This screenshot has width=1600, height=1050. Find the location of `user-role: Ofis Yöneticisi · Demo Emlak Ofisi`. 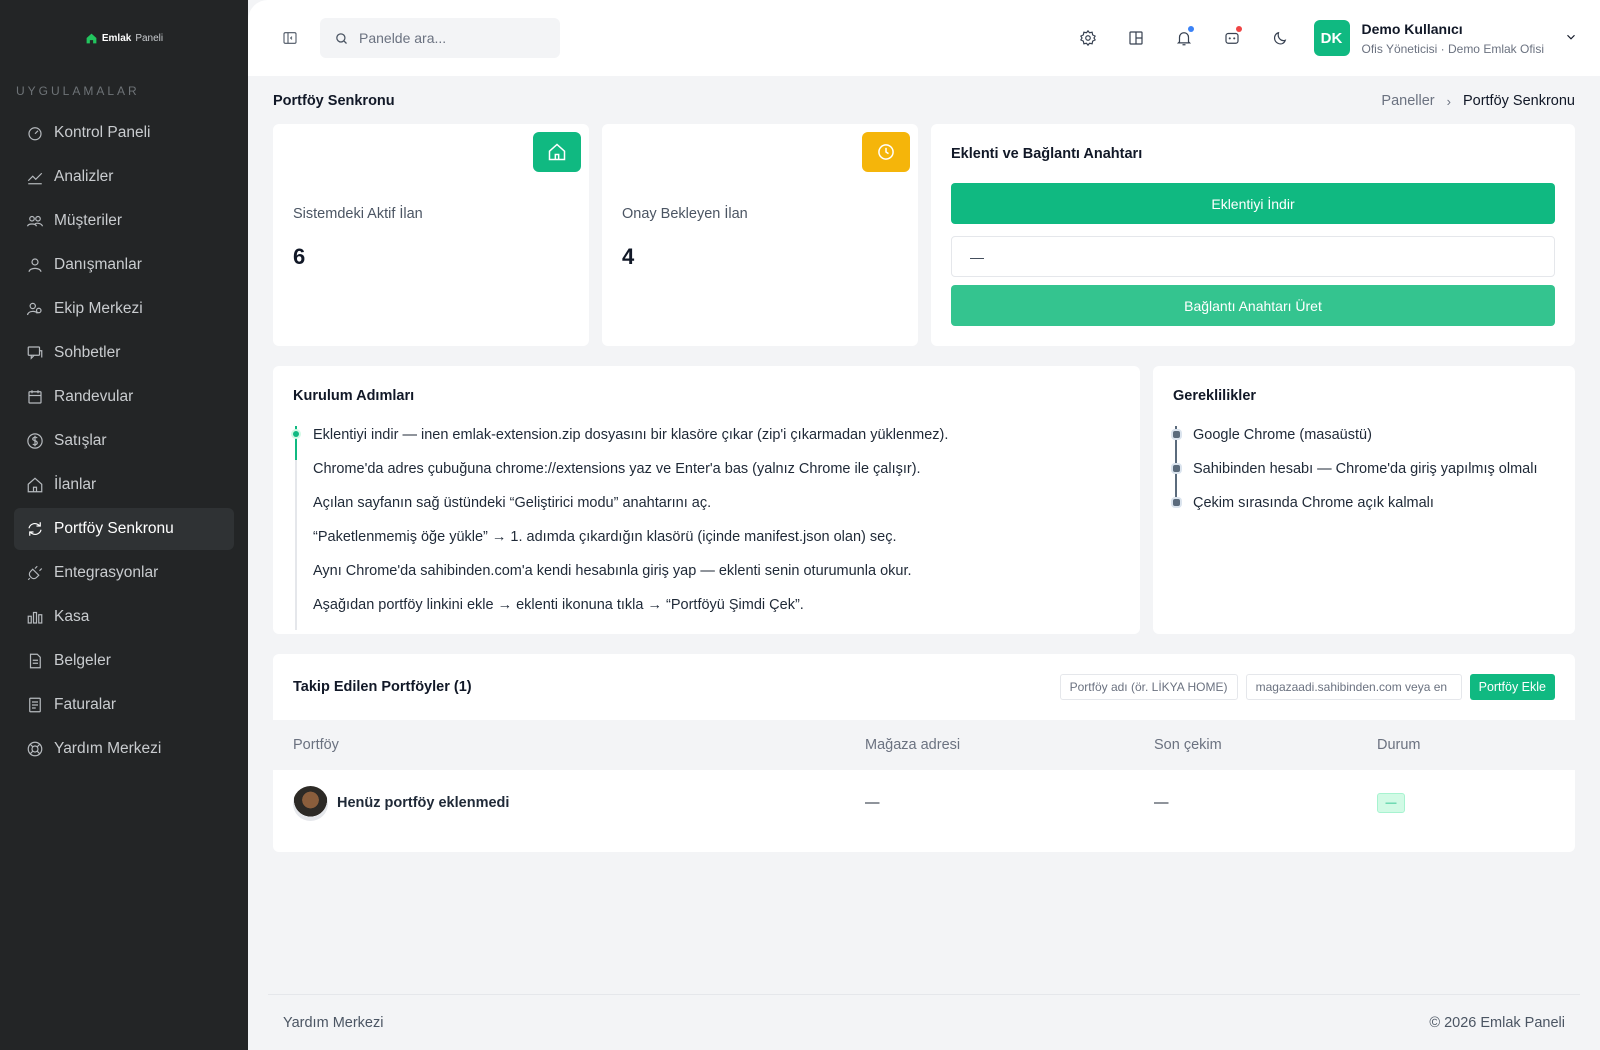

user-role: Ofis Yöneticisi · Demo Emlak Ofisi is located at coordinates (1453, 48).